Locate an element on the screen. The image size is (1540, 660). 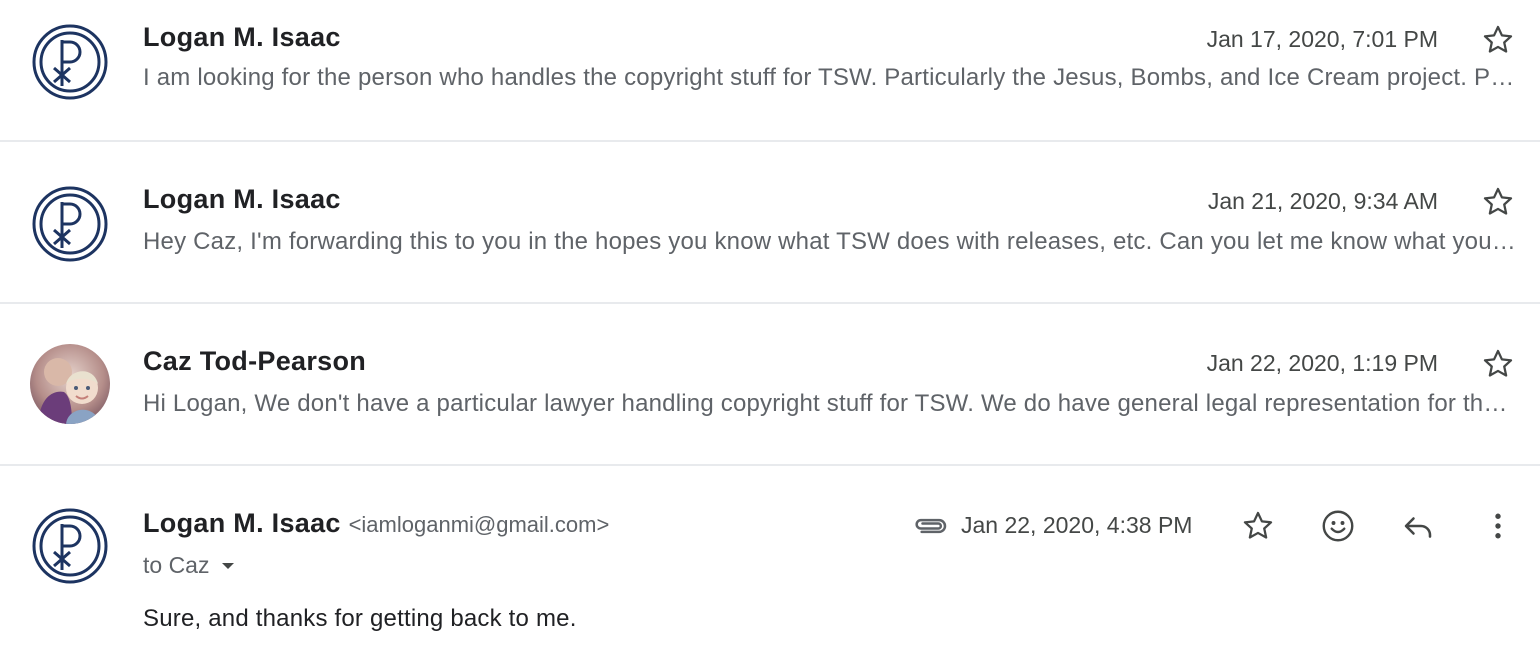
photo-two-children-icon is located at coordinates (70, 384).